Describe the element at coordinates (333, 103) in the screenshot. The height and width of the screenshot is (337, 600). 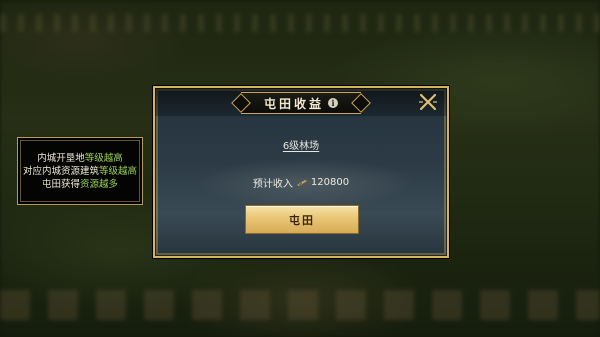
I see `info-icon: i` at that location.